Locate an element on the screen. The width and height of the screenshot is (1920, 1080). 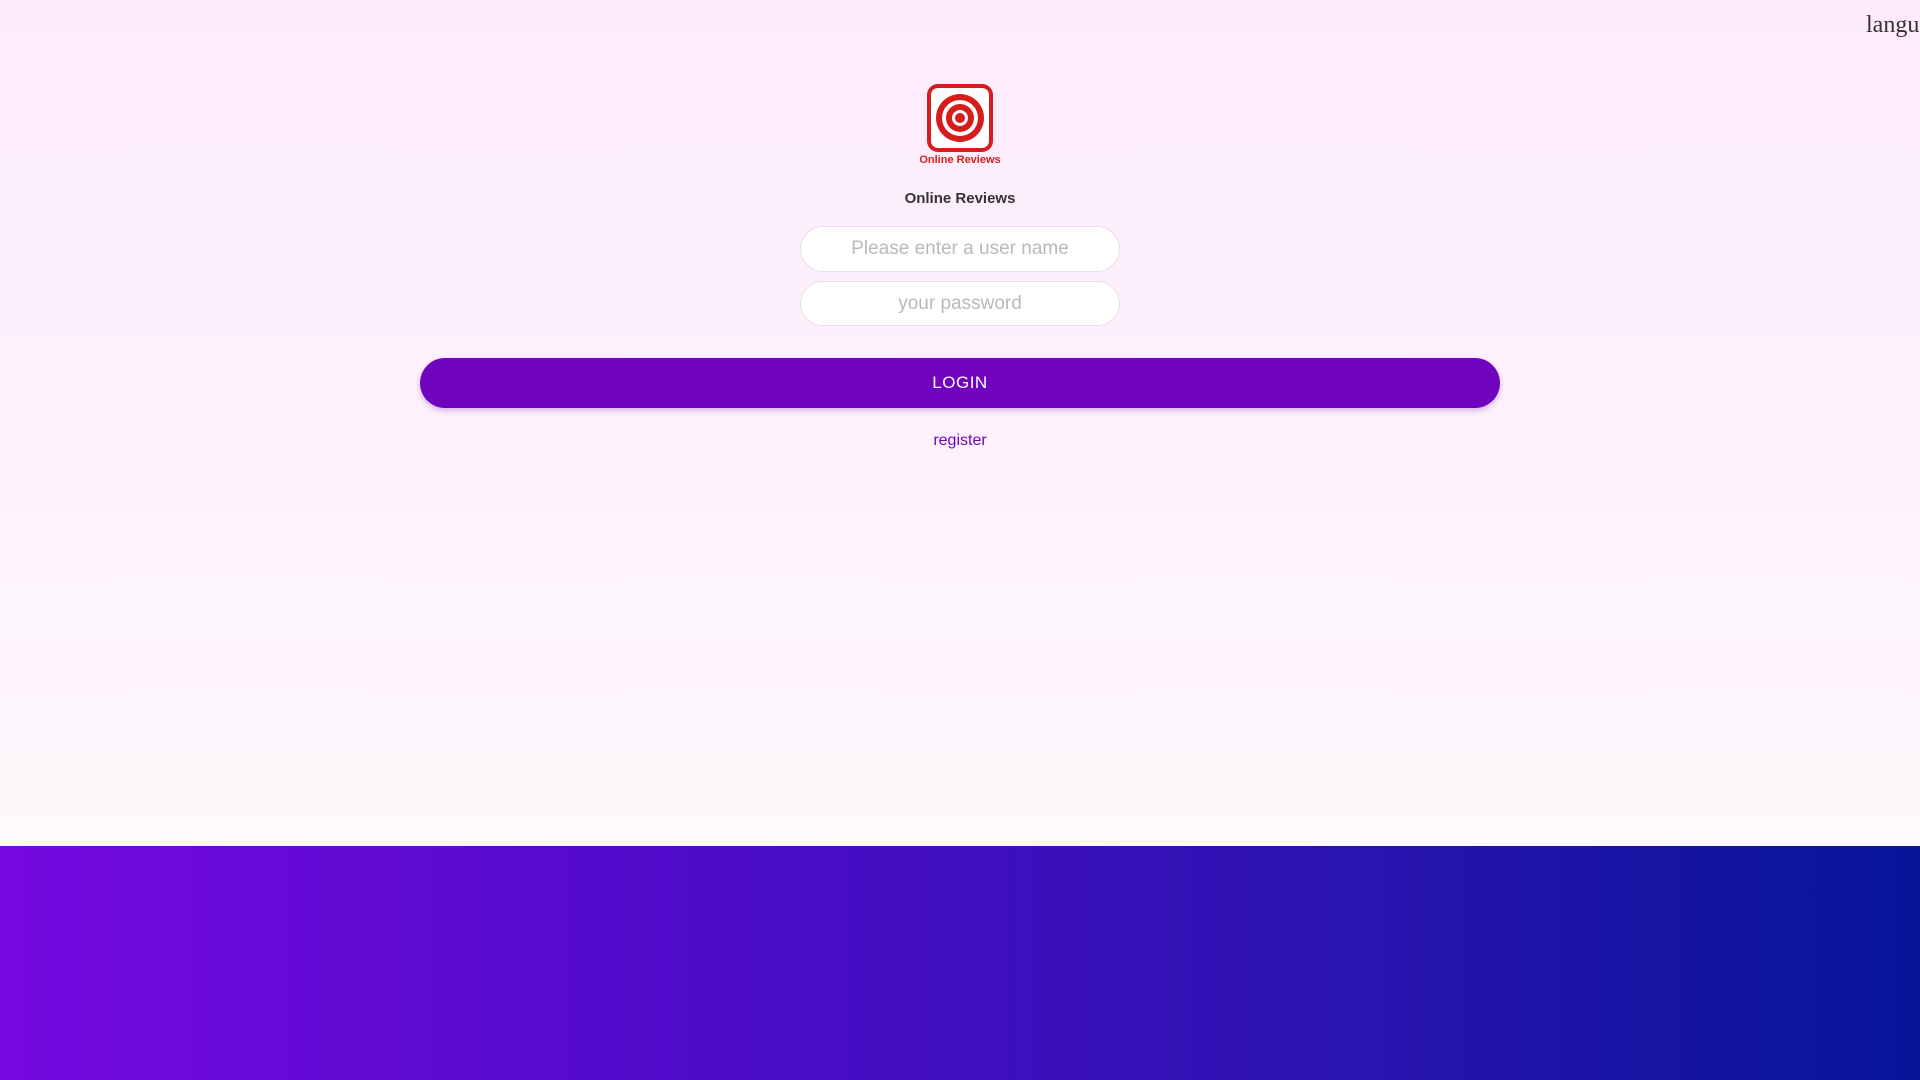
app-logo: Online Reviews is located at coordinates (960, 127).